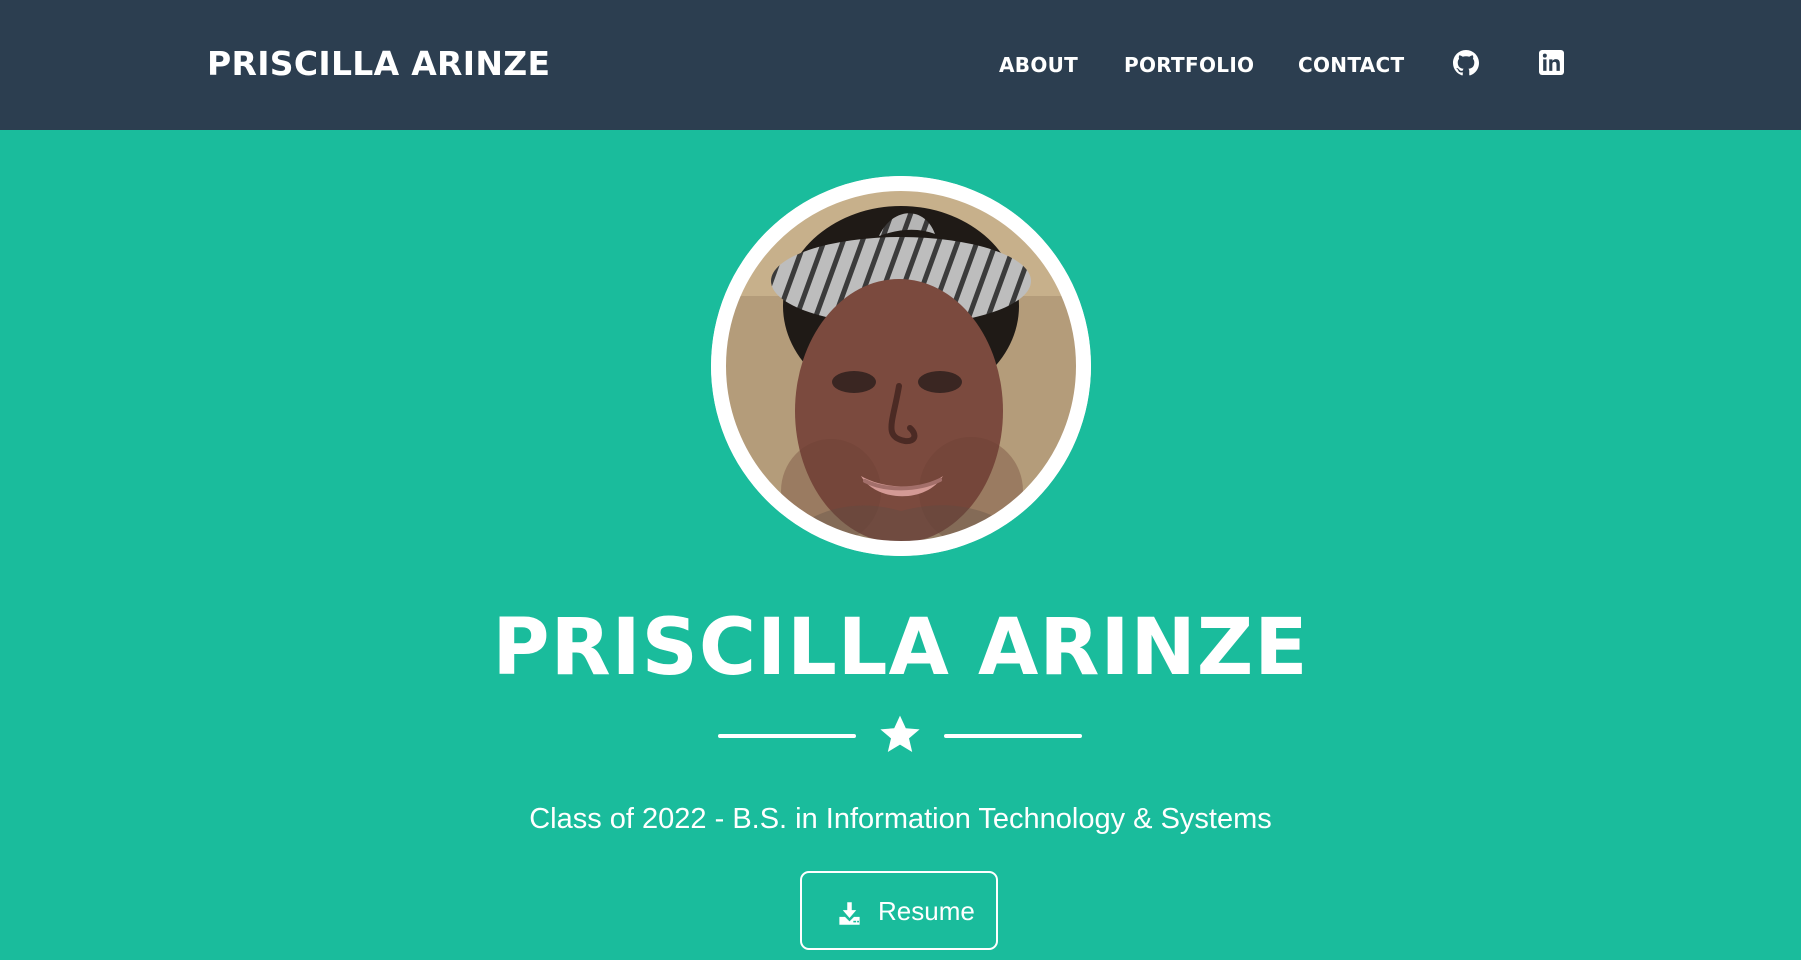 The image size is (1801, 960). I want to click on linkedin-icon, so click(1552, 63).